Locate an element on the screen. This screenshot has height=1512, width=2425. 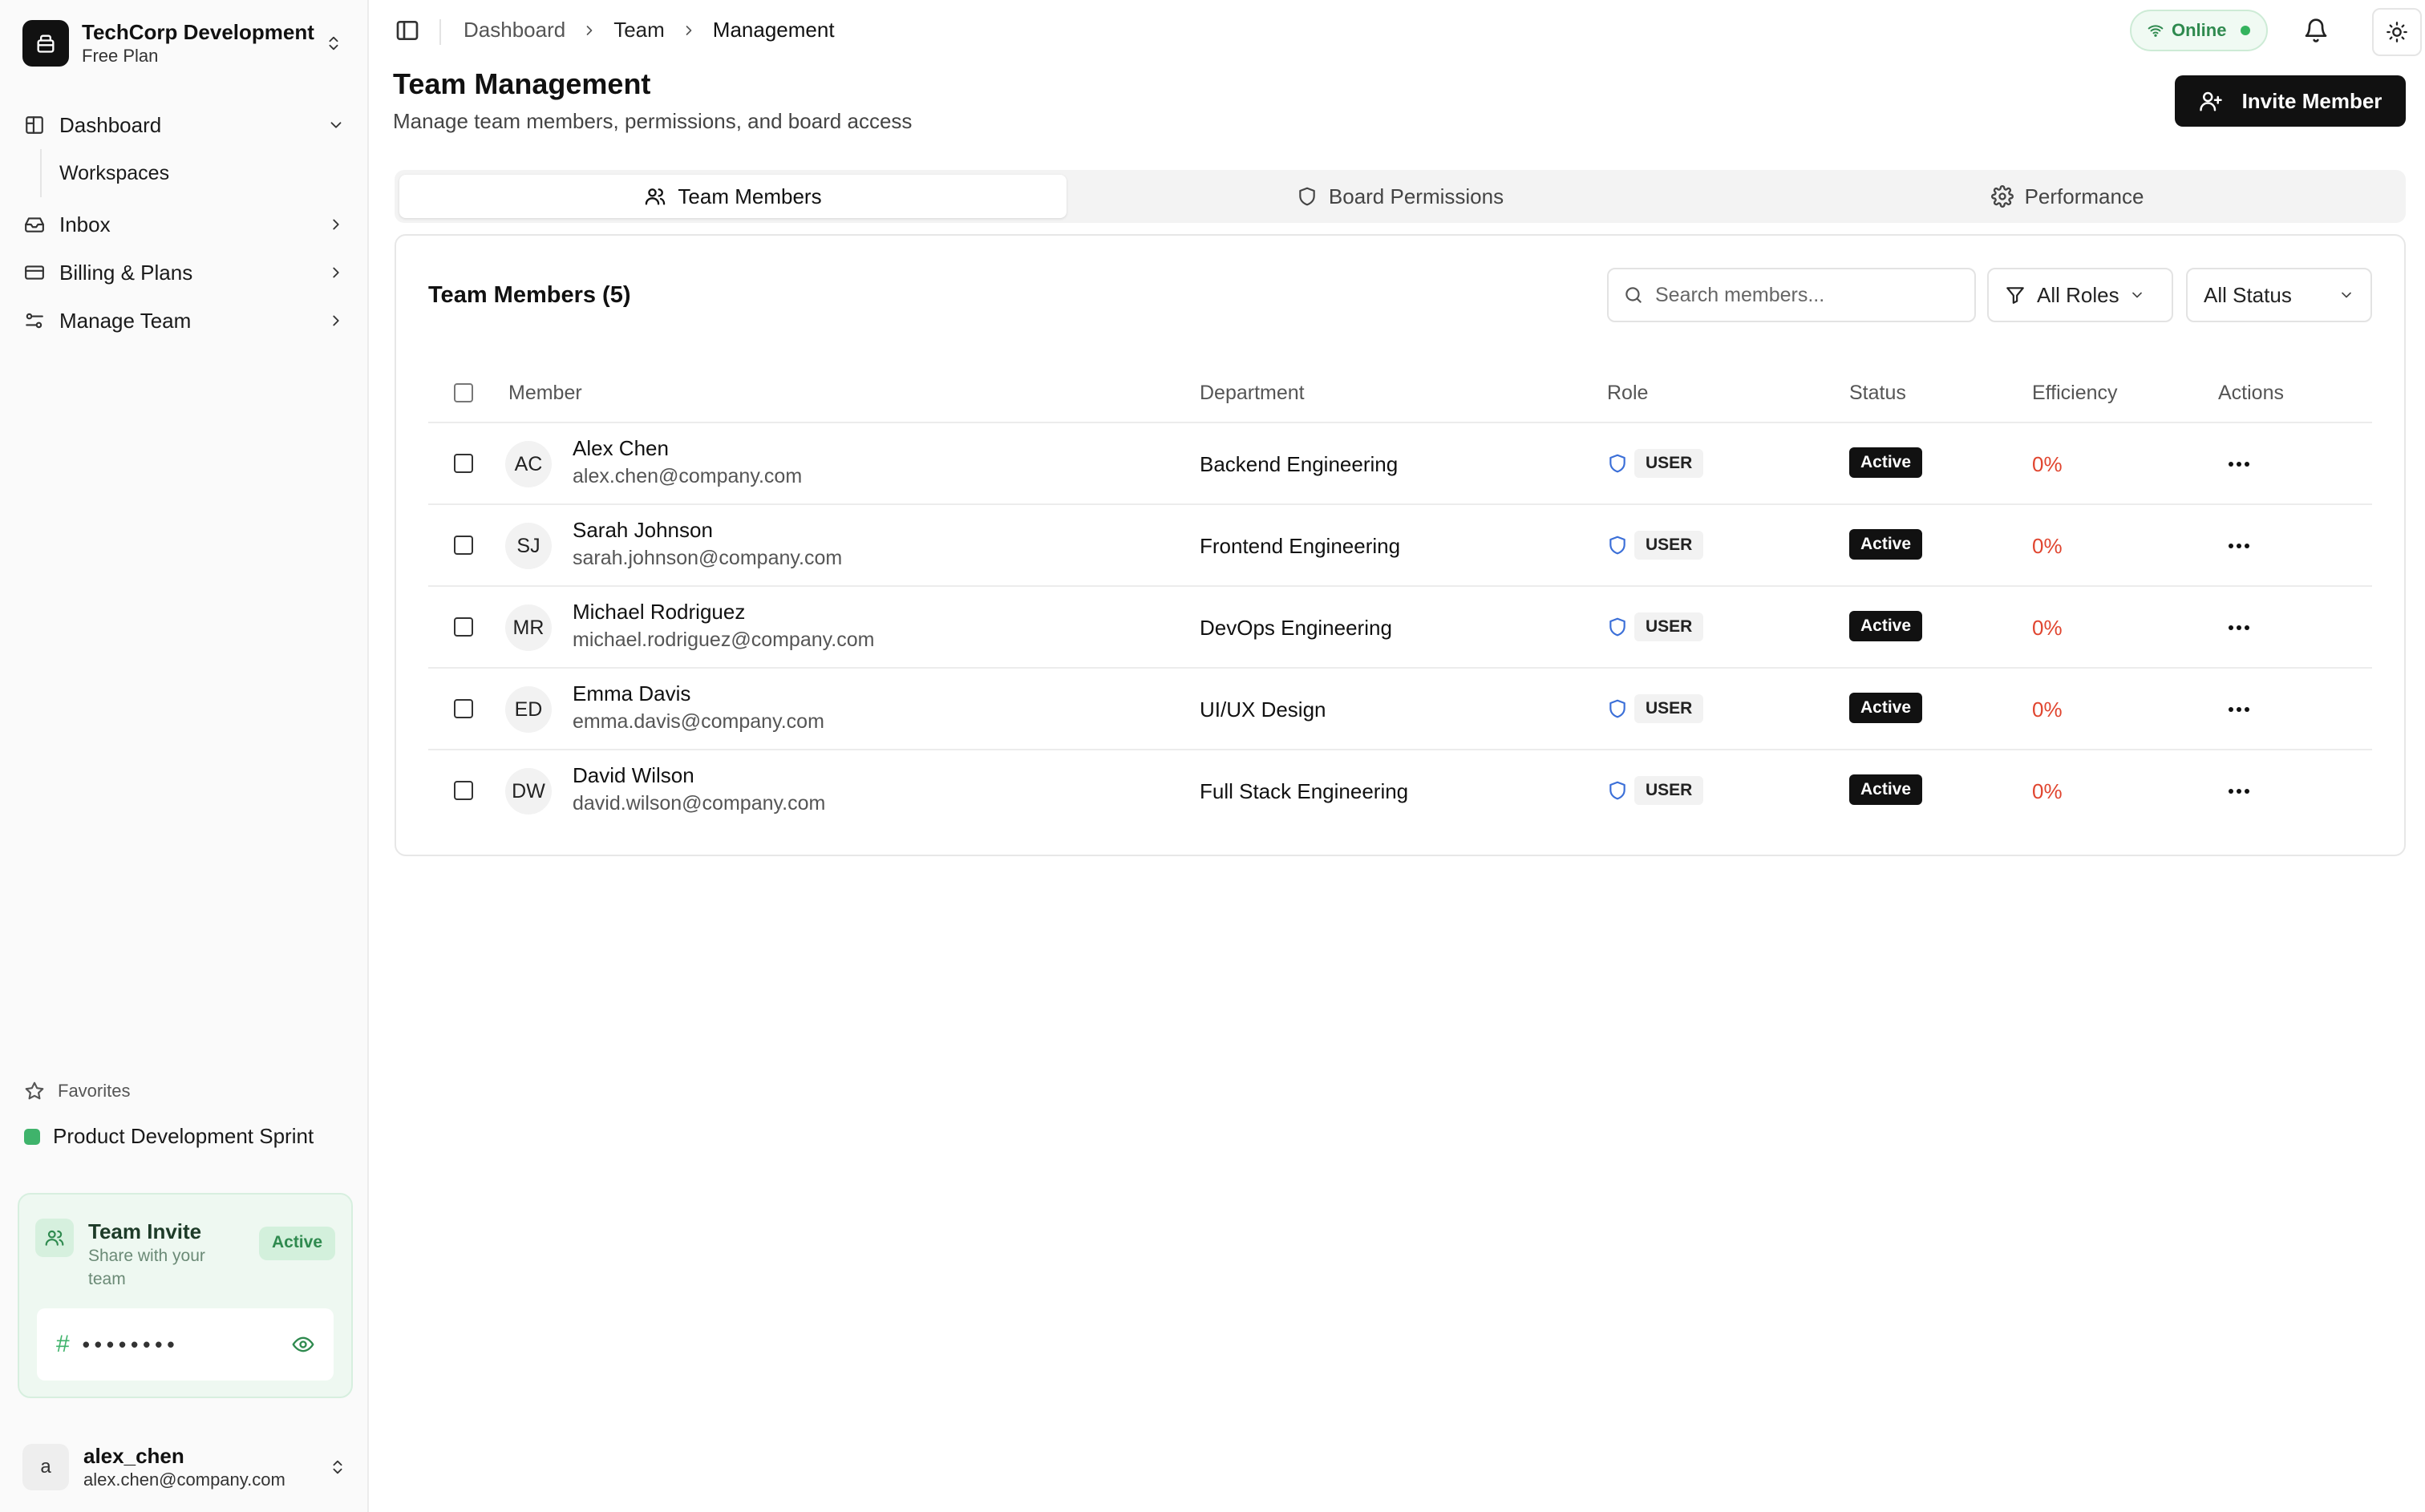
roles-filter-value: All Roles is located at coordinates (2078, 294).